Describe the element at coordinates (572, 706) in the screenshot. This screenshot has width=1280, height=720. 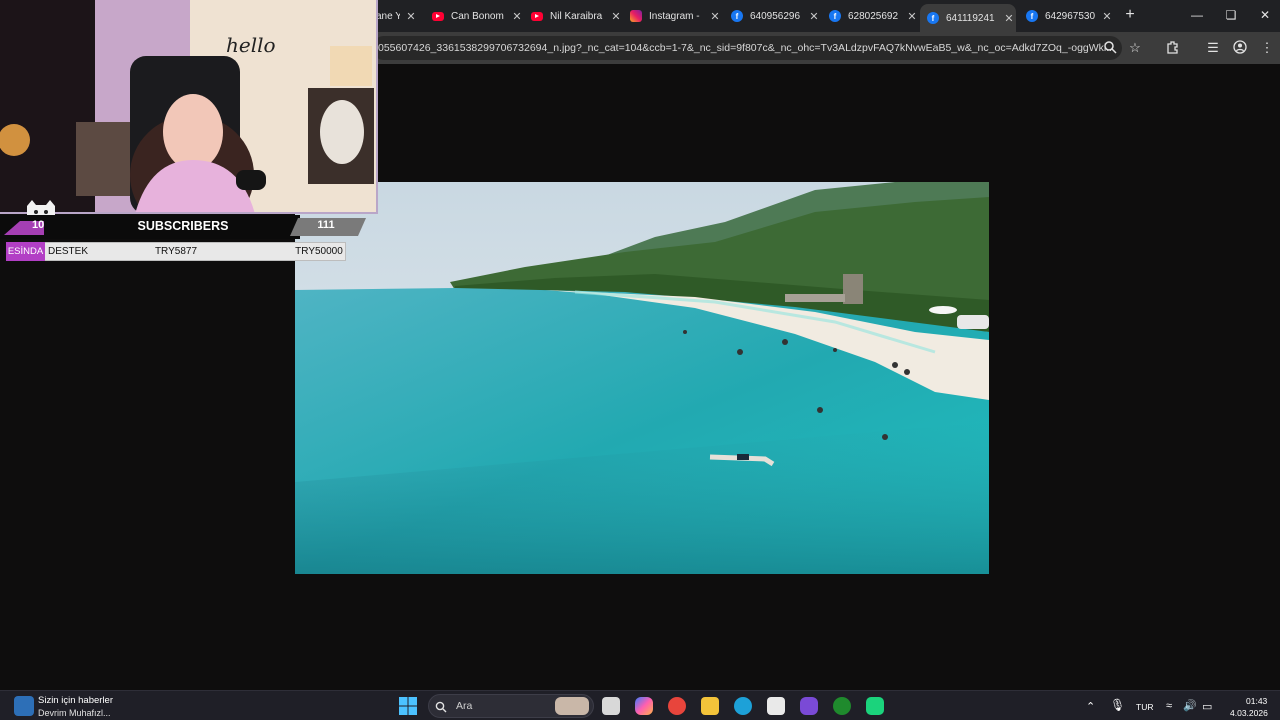
I see `search-highlight-icon` at that location.